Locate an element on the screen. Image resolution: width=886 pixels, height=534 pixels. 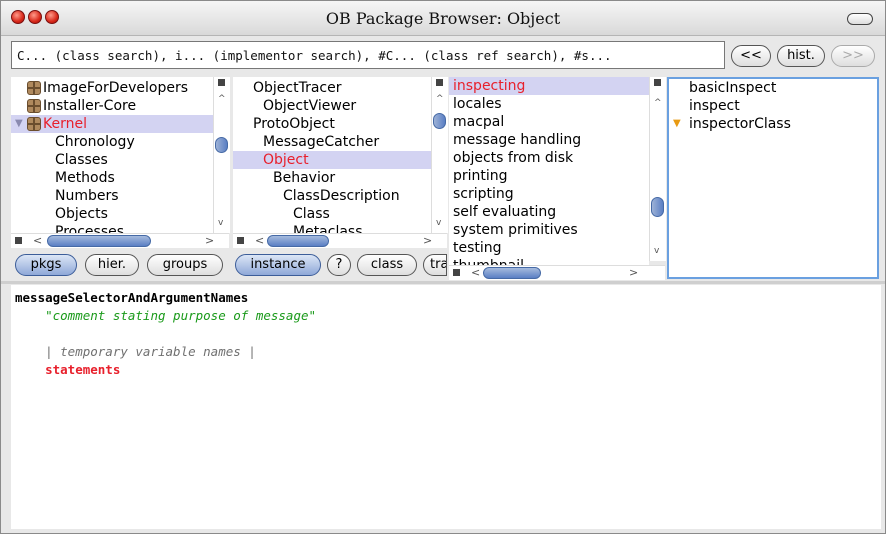
pane-divider is located at coordinates (443, 282).